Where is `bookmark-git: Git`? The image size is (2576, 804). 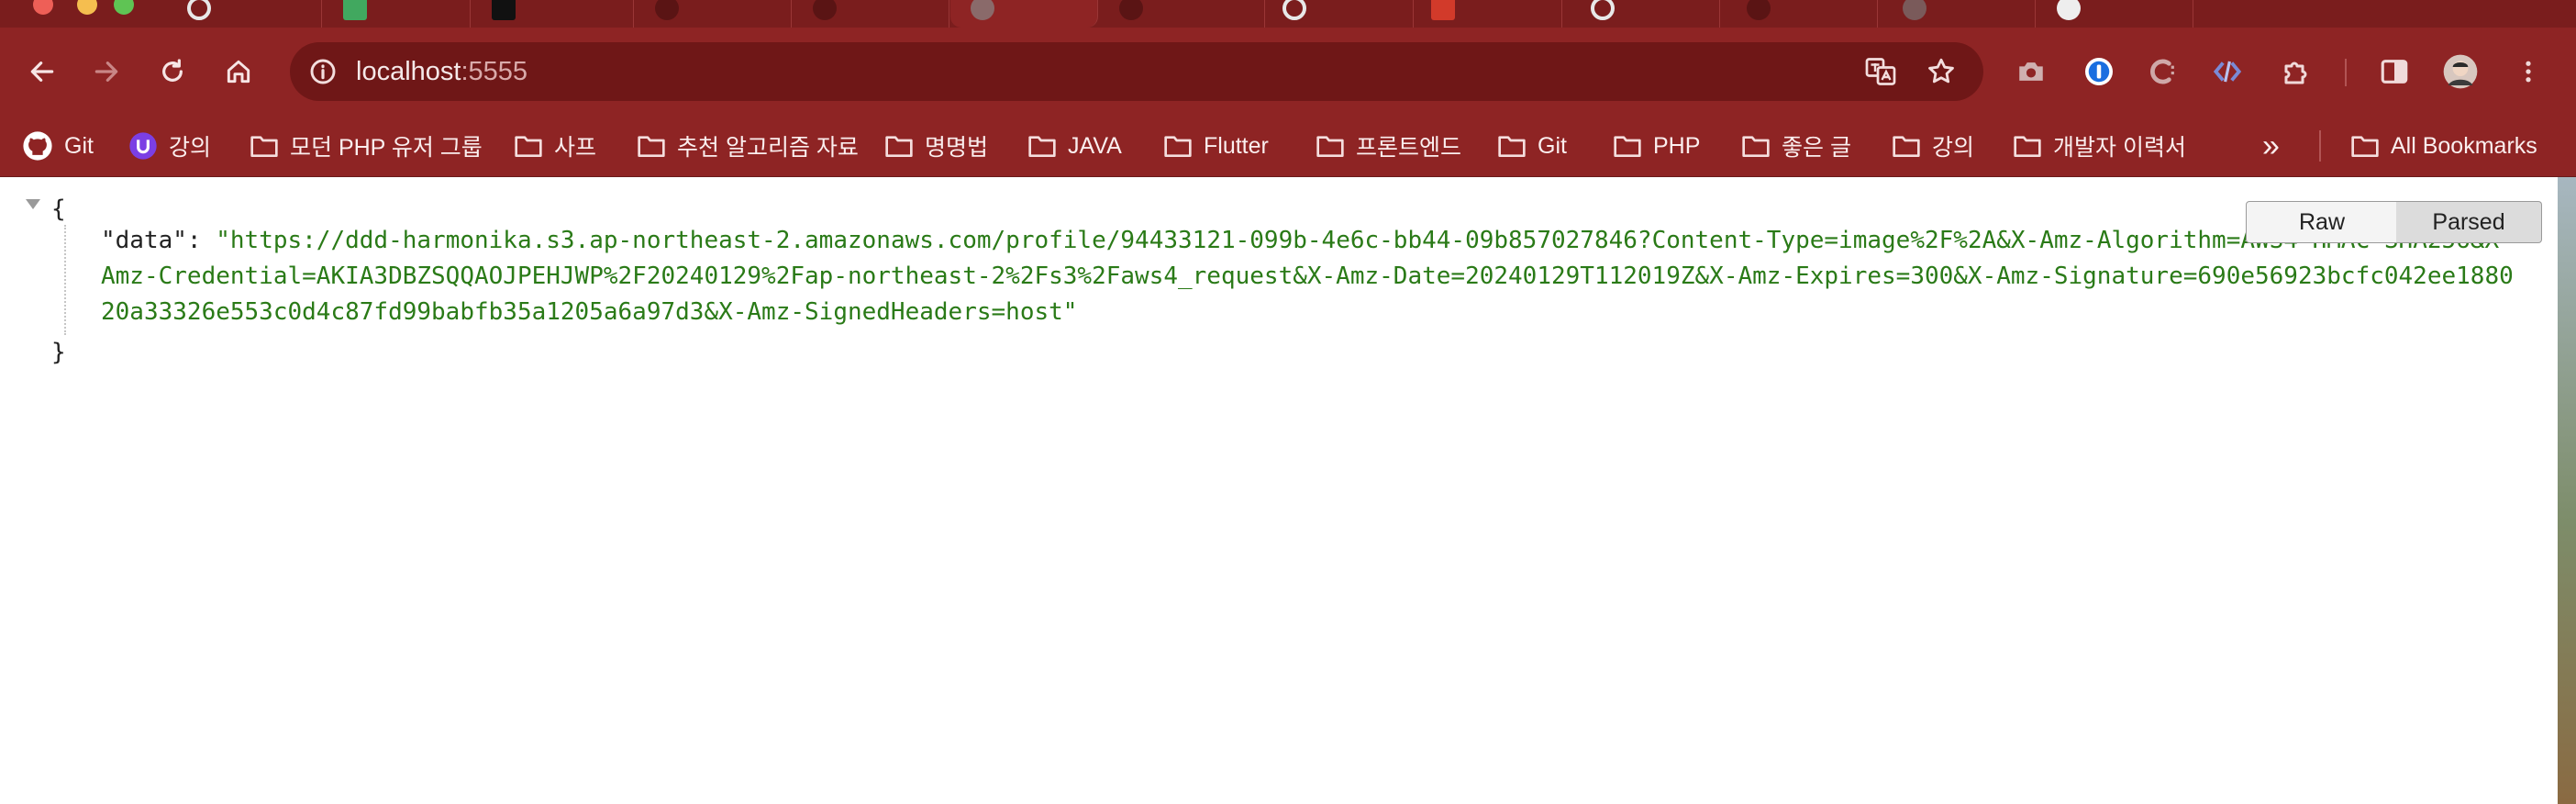
bookmark-git: Git is located at coordinates (58, 146).